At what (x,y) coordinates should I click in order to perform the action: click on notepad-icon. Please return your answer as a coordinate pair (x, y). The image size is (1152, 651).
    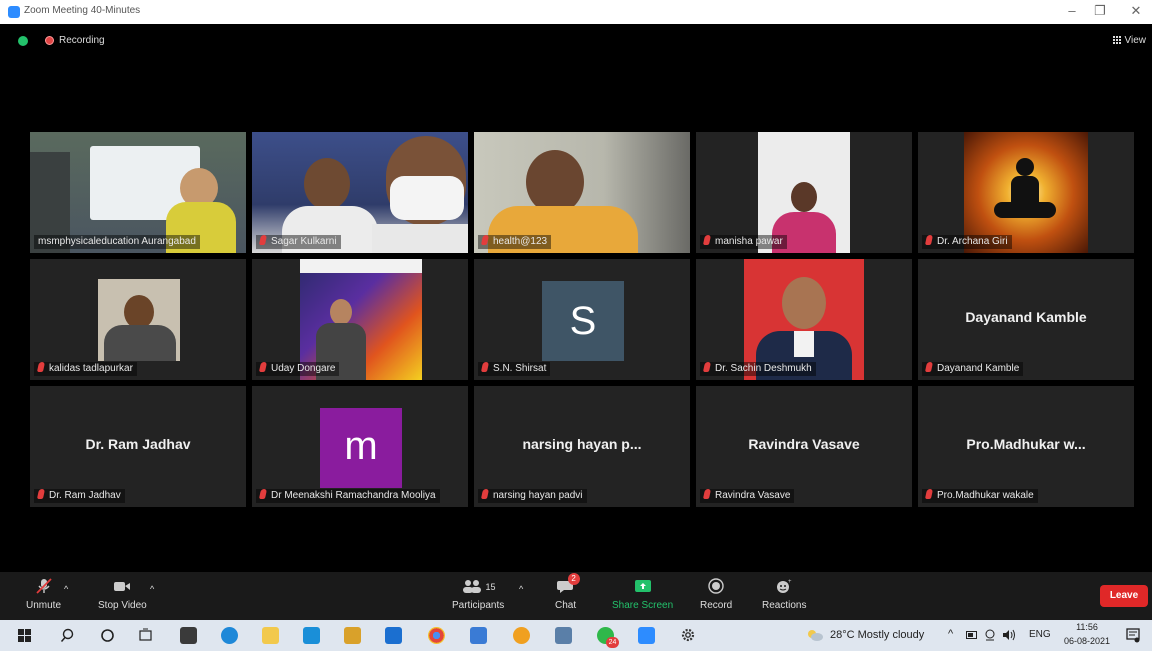
    Looking at the image, I should click on (563, 635).